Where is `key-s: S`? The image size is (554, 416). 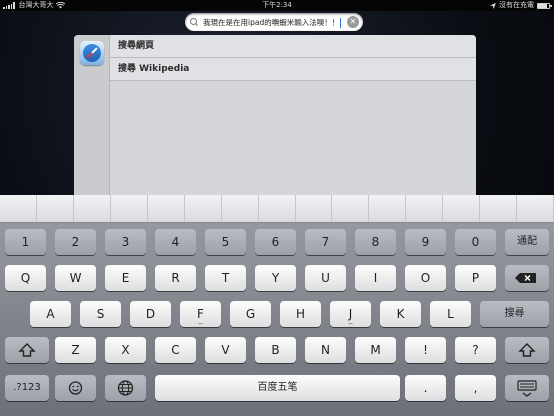 key-s: S is located at coordinates (100, 314).